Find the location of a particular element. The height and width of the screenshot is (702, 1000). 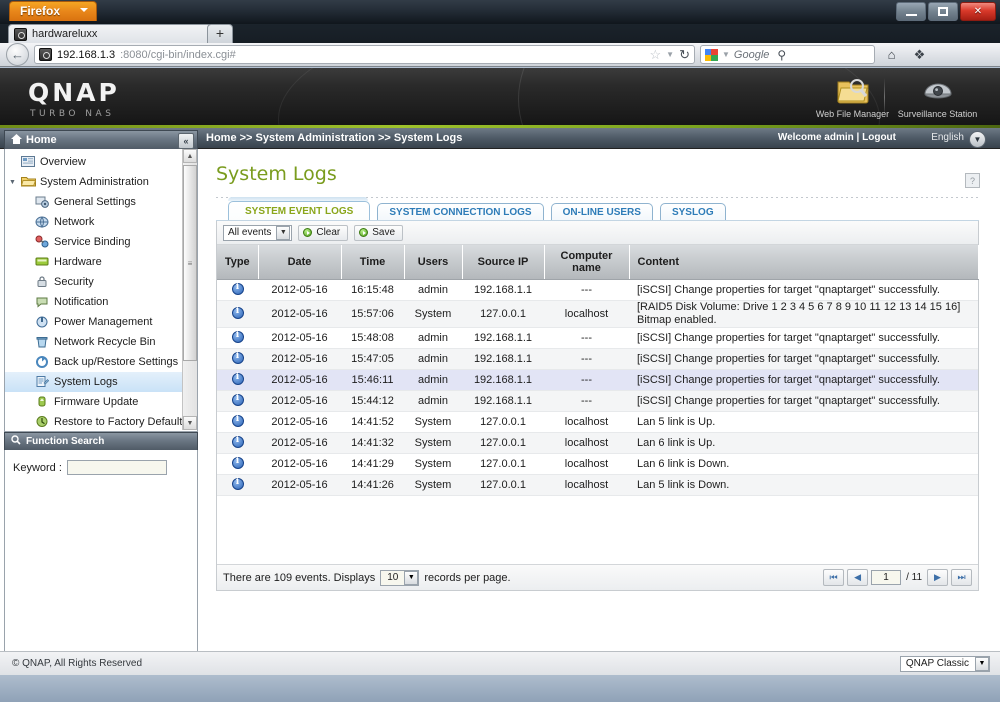

log-source-ip-cell: 127.0.0.1 is located at coordinates (503, 422).